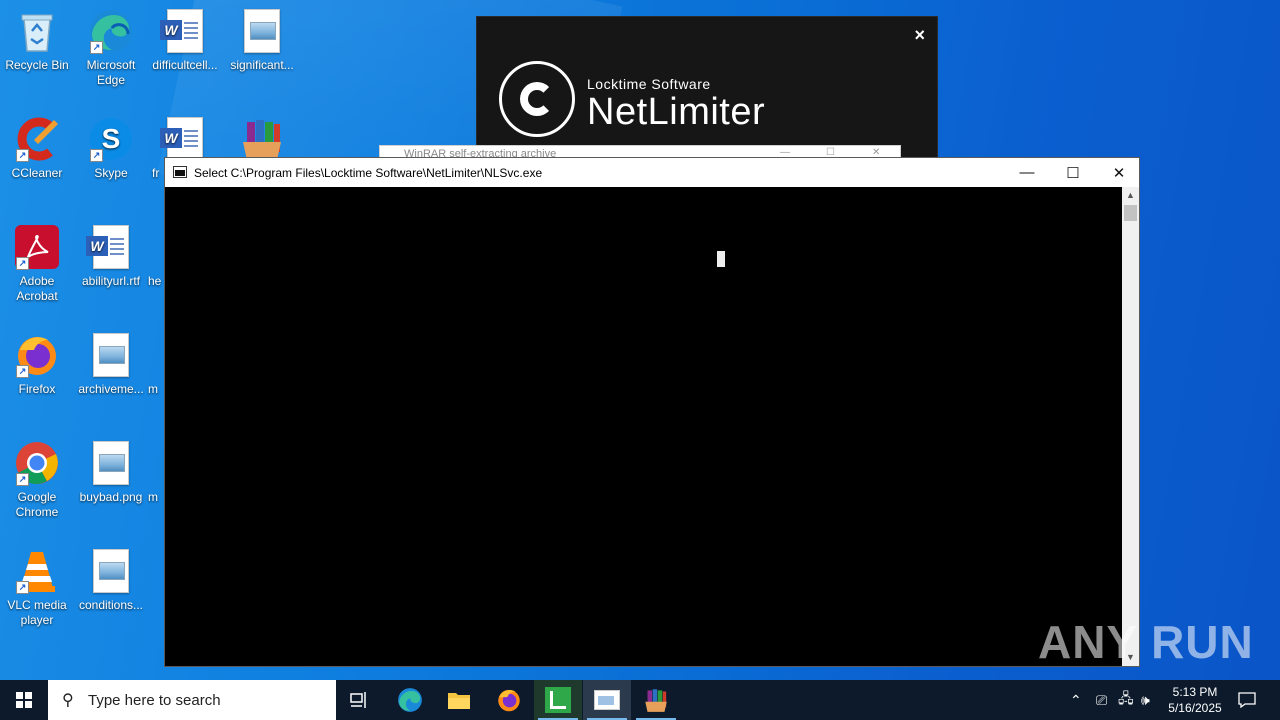 The width and height of the screenshot is (1280, 720). What do you see at coordinates (1130, 195) in the screenshot?
I see `scroll-up-icon: ▲` at bounding box center [1130, 195].